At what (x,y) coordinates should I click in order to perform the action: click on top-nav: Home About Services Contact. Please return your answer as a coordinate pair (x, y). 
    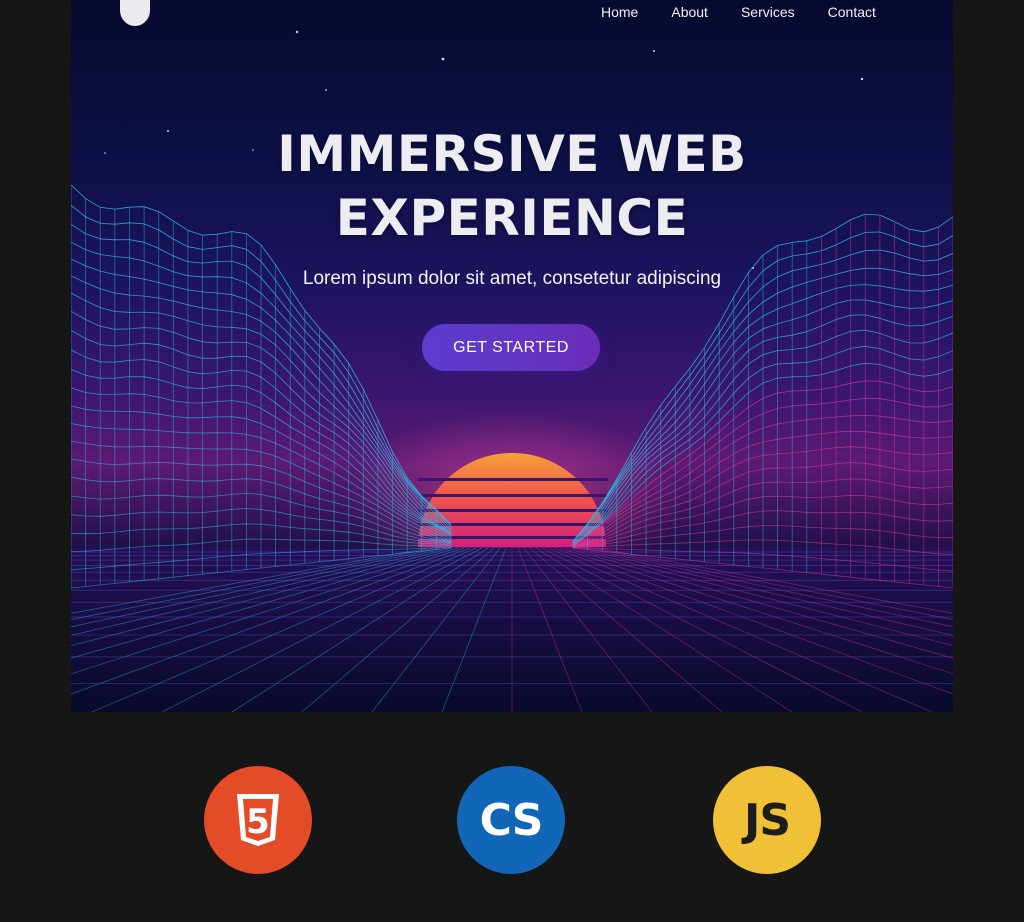
    Looking at the image, I should click on (738, 12).